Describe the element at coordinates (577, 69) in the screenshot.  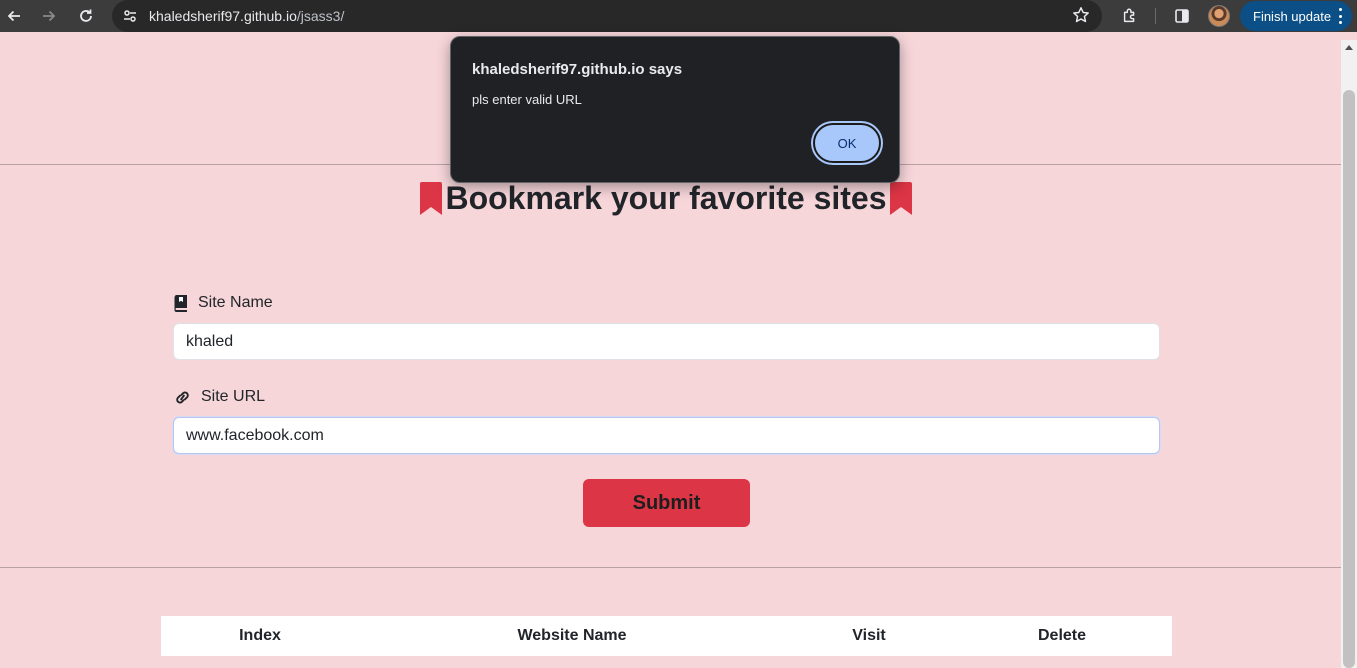
I see `alert-title: khaledsherif97.github.io says` at that location.